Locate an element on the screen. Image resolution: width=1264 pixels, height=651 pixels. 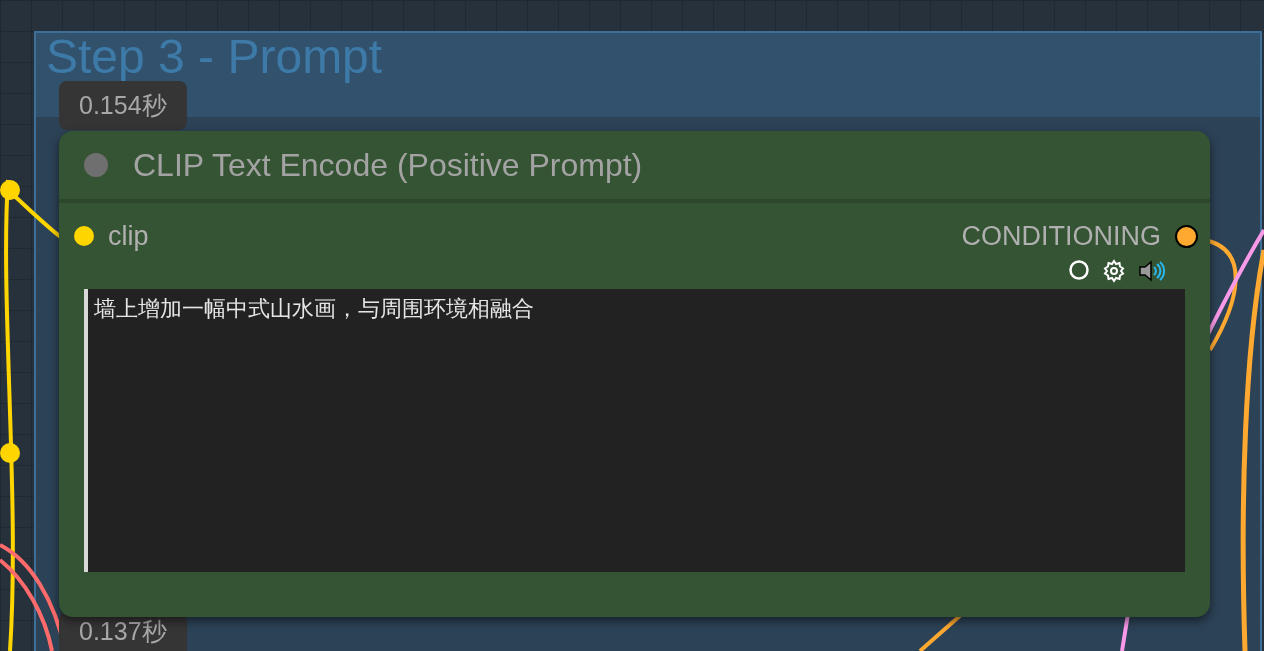
settings-icon is located at coordinates (1114, 271).